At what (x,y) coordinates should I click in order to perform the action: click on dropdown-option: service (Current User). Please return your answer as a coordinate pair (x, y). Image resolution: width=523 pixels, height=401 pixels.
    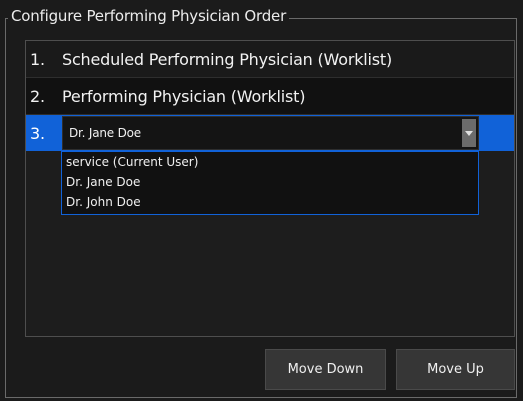
    Looking at the image, I should click on (270, 162).